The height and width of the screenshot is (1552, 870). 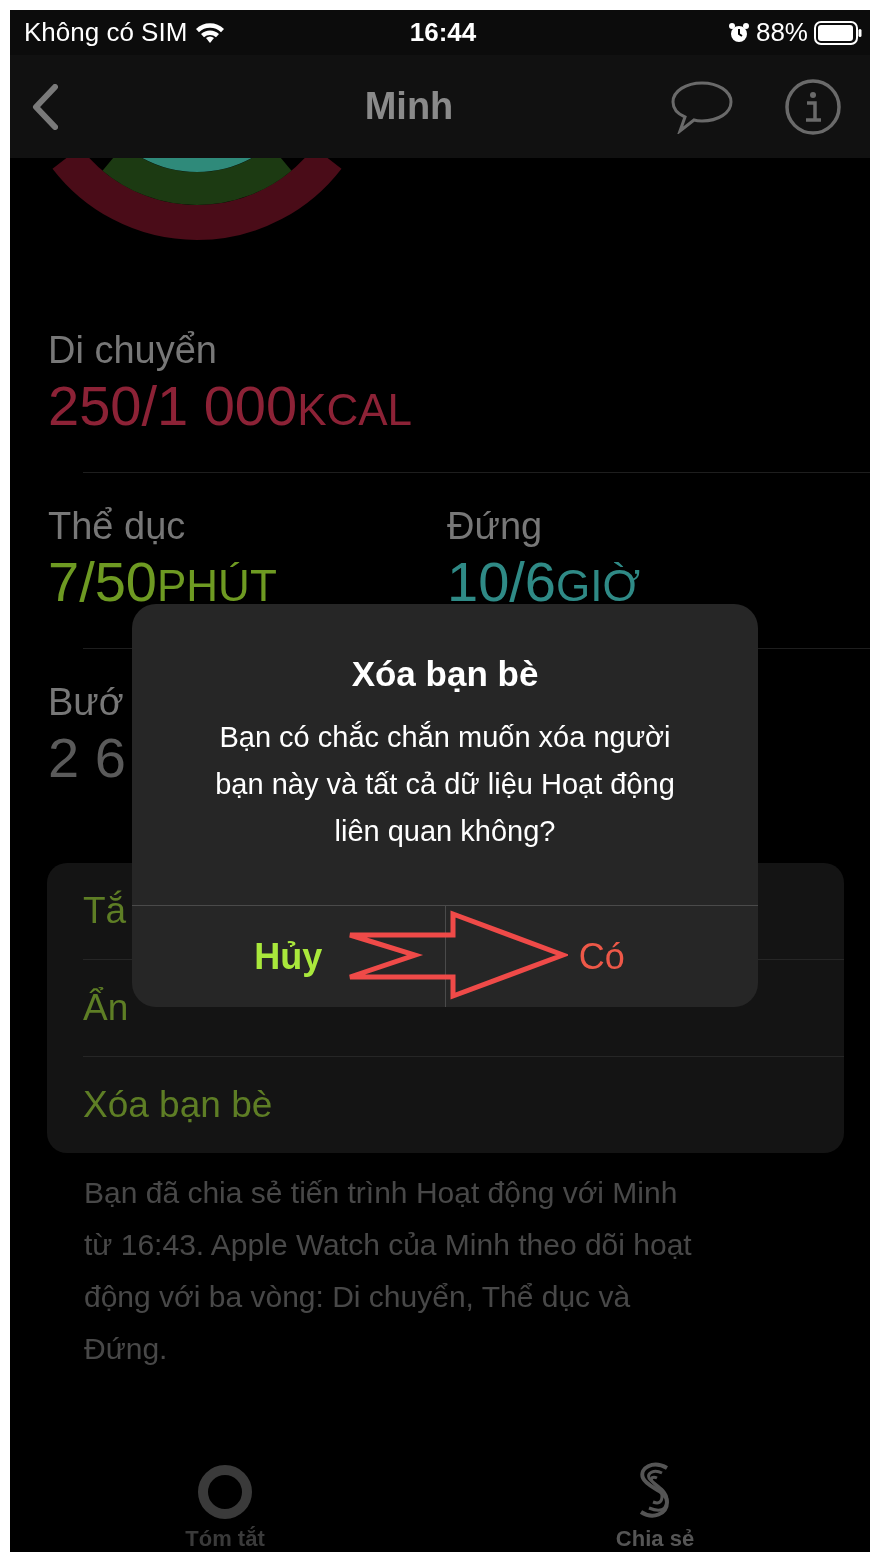 What do you see at coordinates (117, 526) in the screenshot?
I see `metric-label: Thể dục` at bounding box center [117, 526].